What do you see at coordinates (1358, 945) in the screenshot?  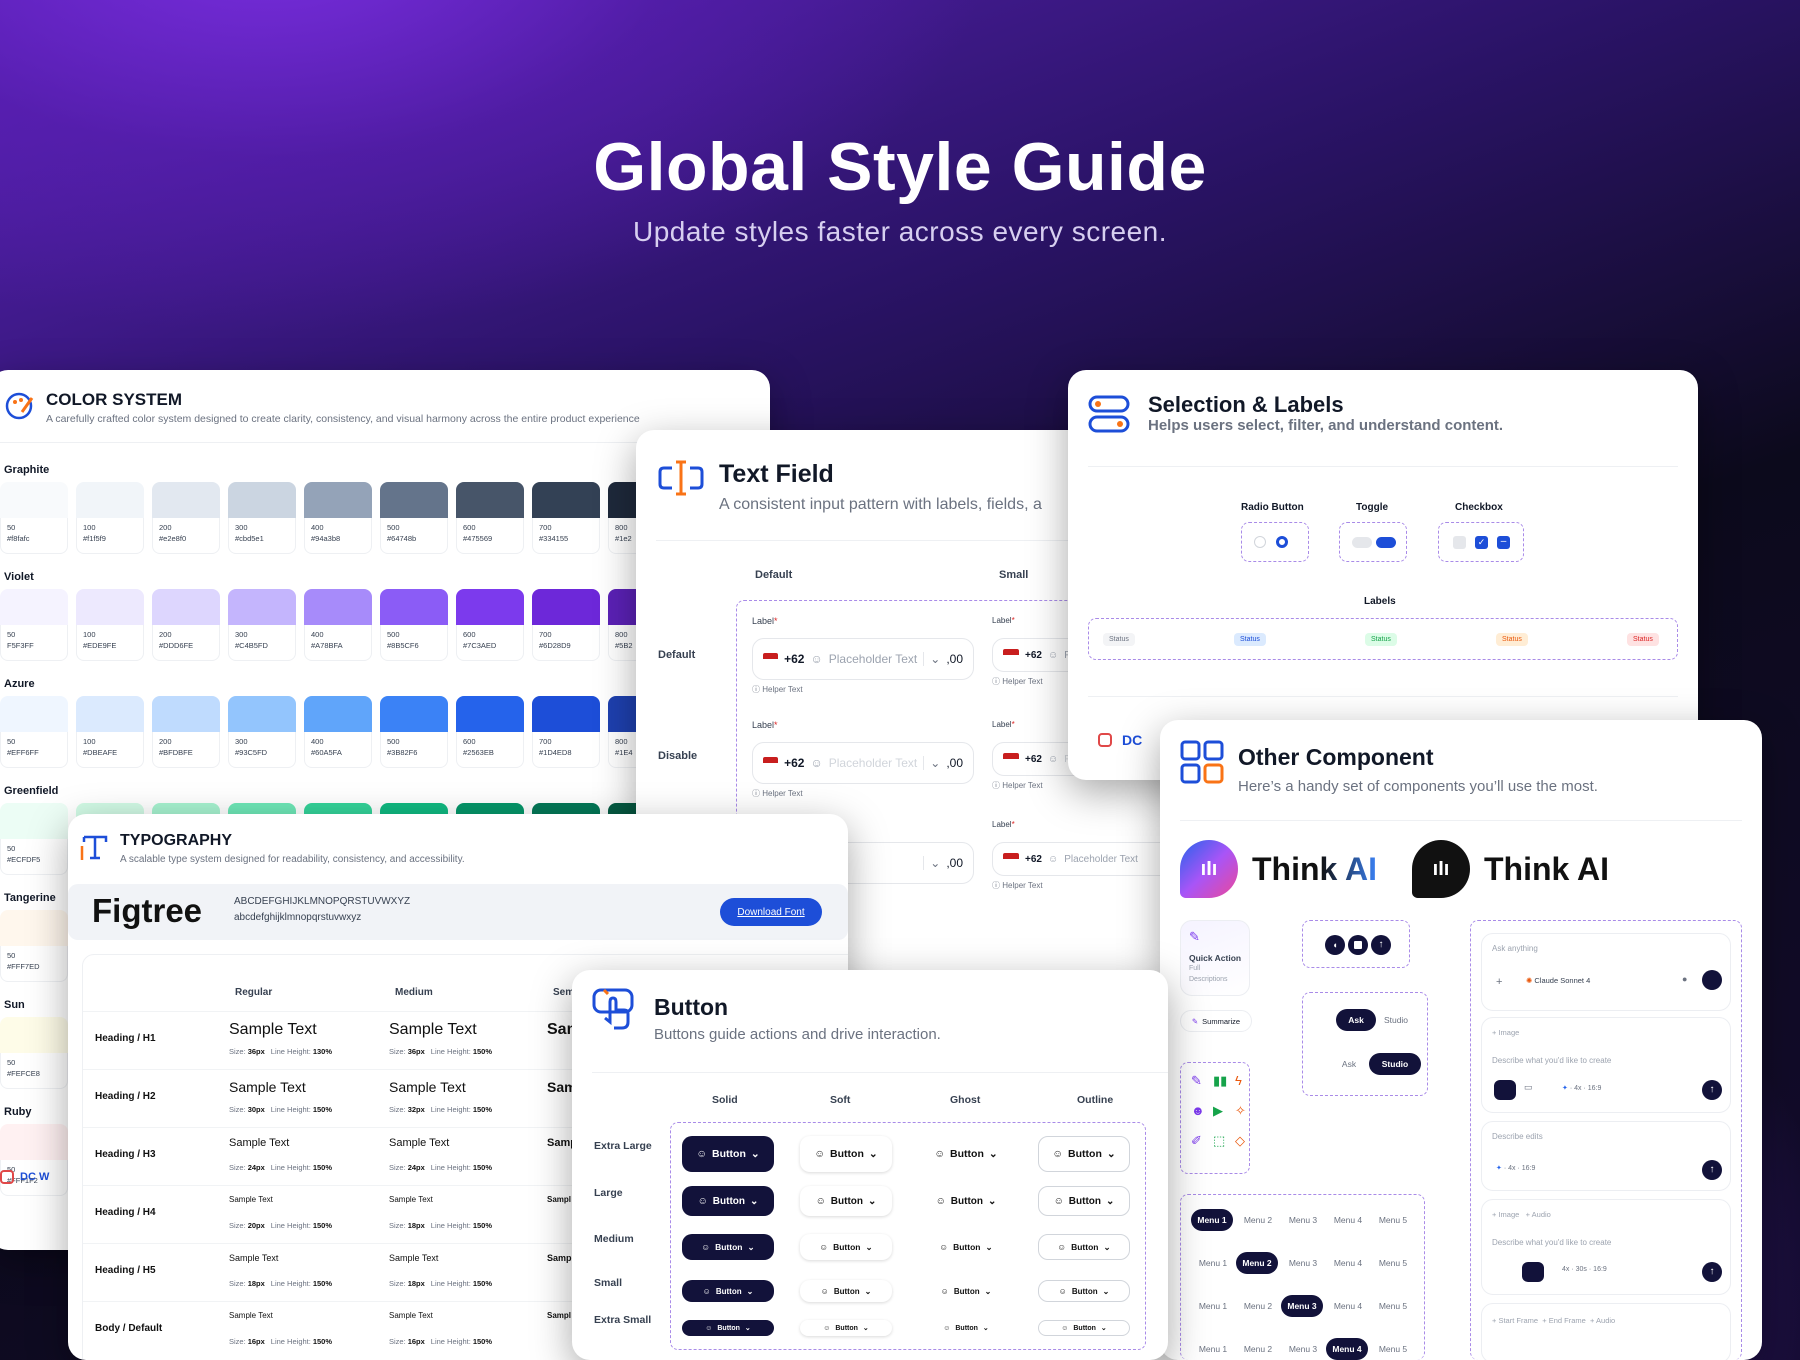 I see `stop-button` at bounding box center [1358, 945].